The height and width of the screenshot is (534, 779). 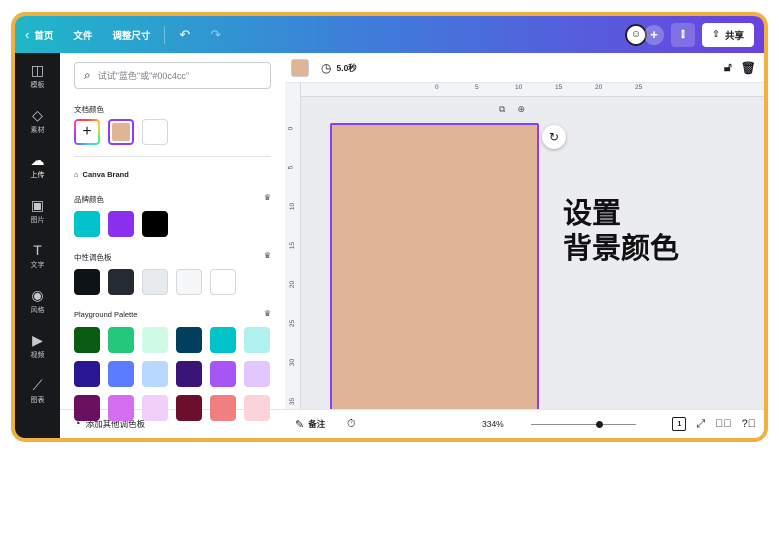 I want to click on ruler-tick-label: 5, so click(x=291, y=167).